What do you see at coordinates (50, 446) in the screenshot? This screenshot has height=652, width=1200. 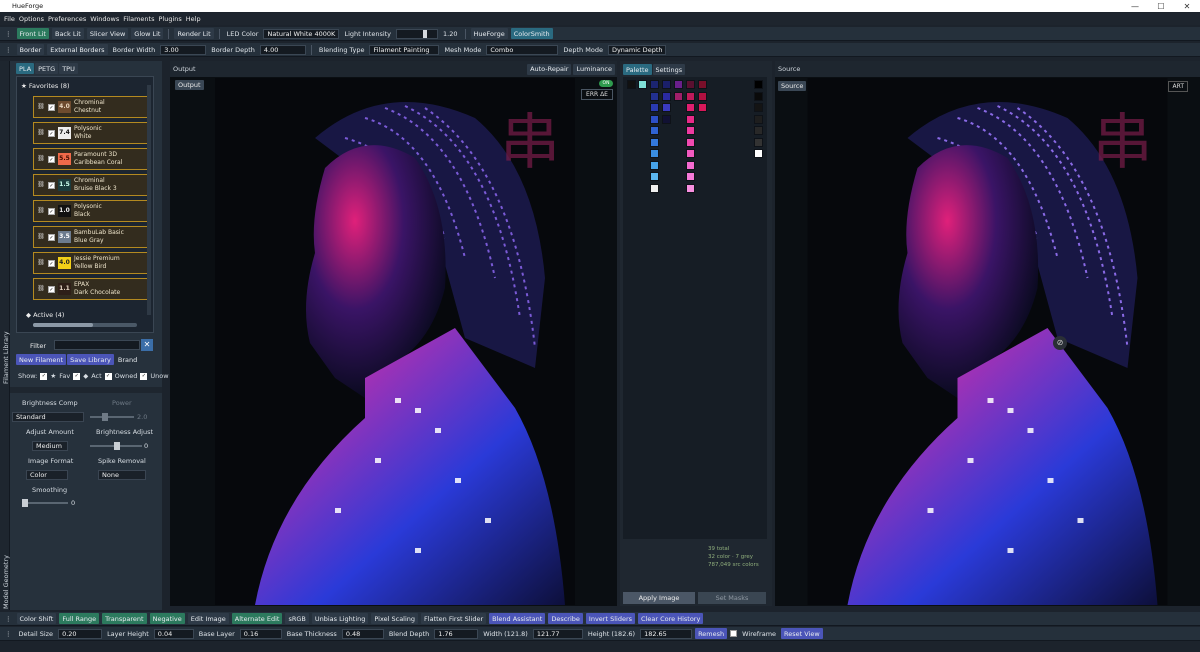 I see `adjust-amount-select: Medium` at bounding box center [50, 446].